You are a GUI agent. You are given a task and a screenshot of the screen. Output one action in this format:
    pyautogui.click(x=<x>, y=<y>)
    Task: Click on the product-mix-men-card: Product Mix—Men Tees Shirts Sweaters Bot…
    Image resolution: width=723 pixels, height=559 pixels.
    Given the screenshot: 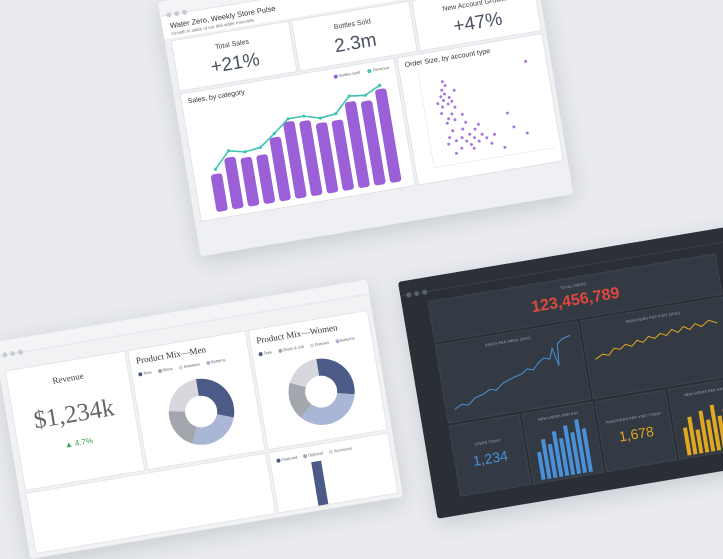 What is the action you would take?
    pyautogui.click(x=196, y=400)
    